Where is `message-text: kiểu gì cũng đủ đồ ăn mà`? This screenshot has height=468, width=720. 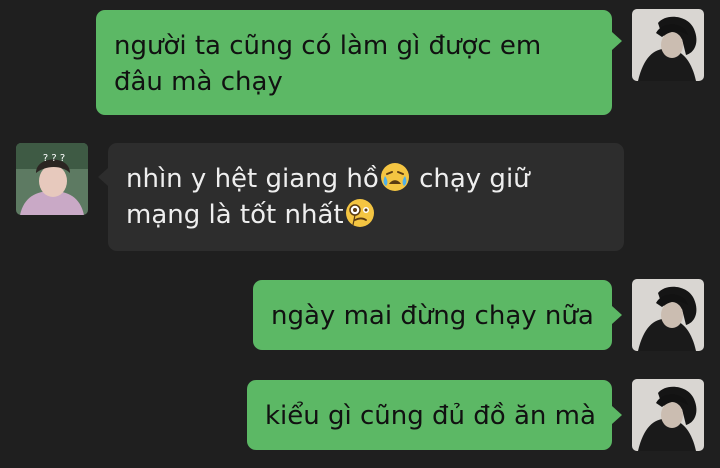
message-text: kiểu gì cũng đủ đồ ăn mà is located at coordinates (430, 416).